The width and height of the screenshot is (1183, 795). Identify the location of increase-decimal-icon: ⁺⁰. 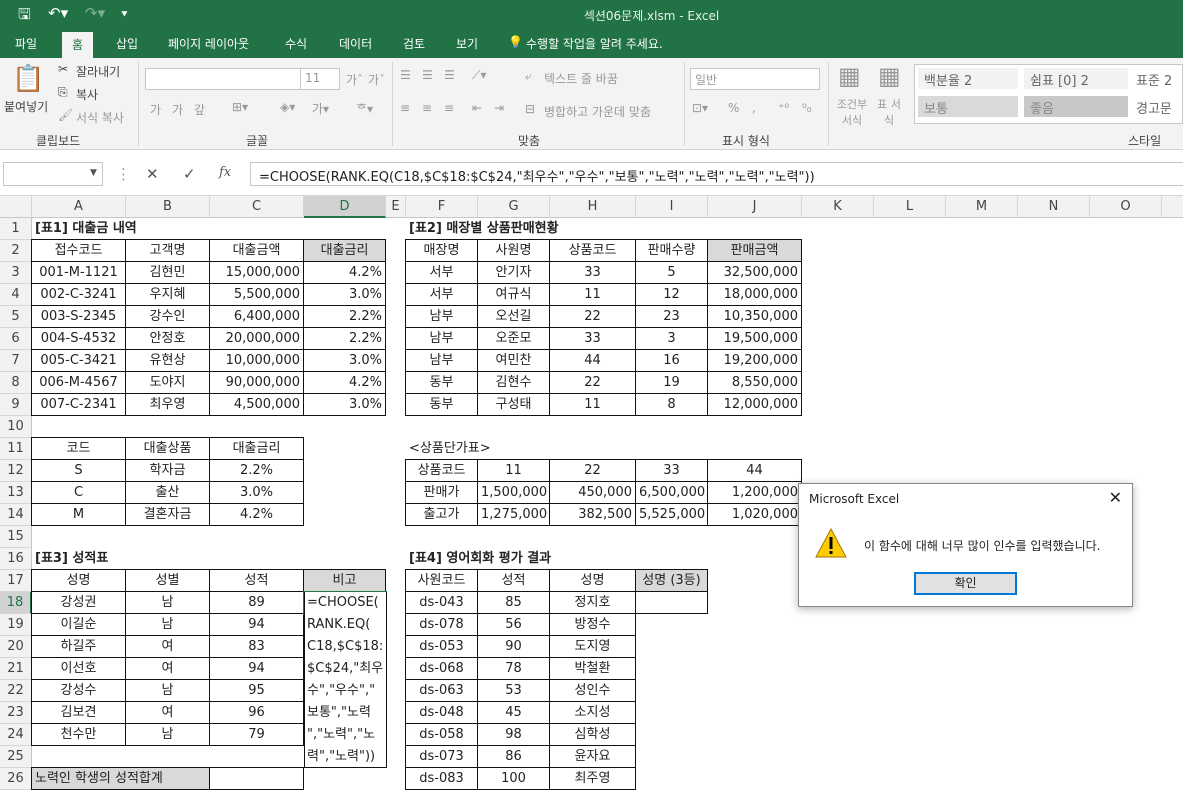
(783, 108).